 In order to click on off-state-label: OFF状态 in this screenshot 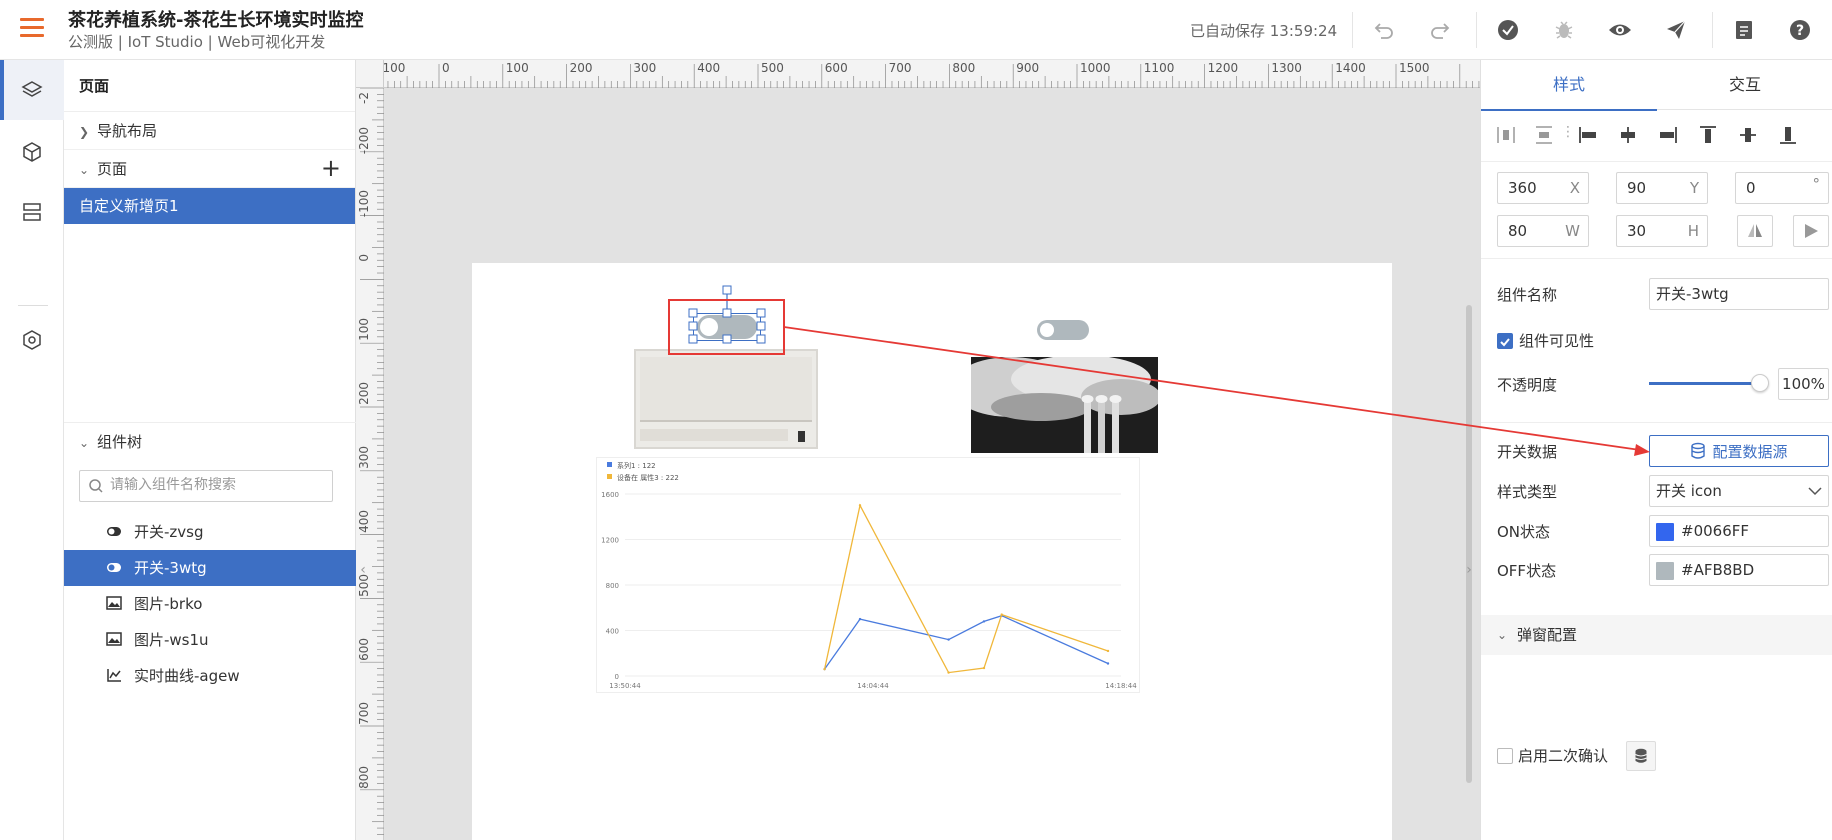, I will do `click(1527, 571)`.